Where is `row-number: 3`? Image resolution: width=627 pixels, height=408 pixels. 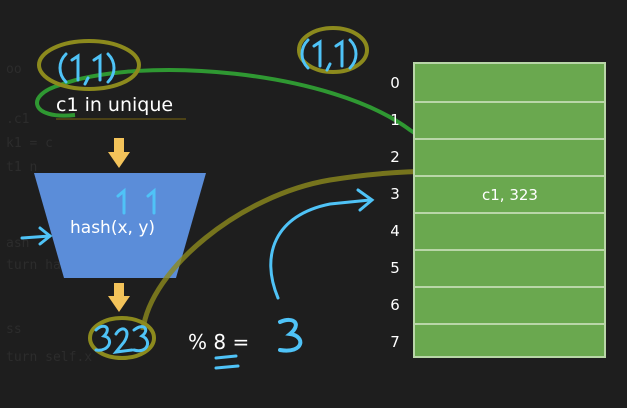 row-number: 3 is located at coordinates (395, 194).